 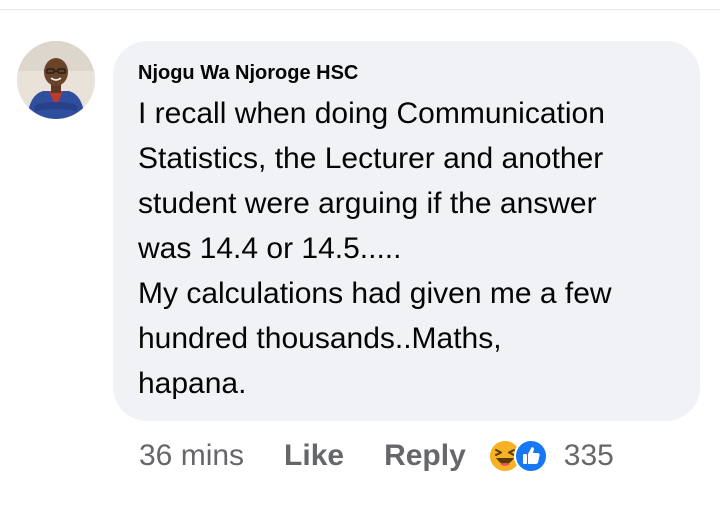 I want to click on comment-actions: 36 mins Like Reply 335, so click(x=376, y=456).